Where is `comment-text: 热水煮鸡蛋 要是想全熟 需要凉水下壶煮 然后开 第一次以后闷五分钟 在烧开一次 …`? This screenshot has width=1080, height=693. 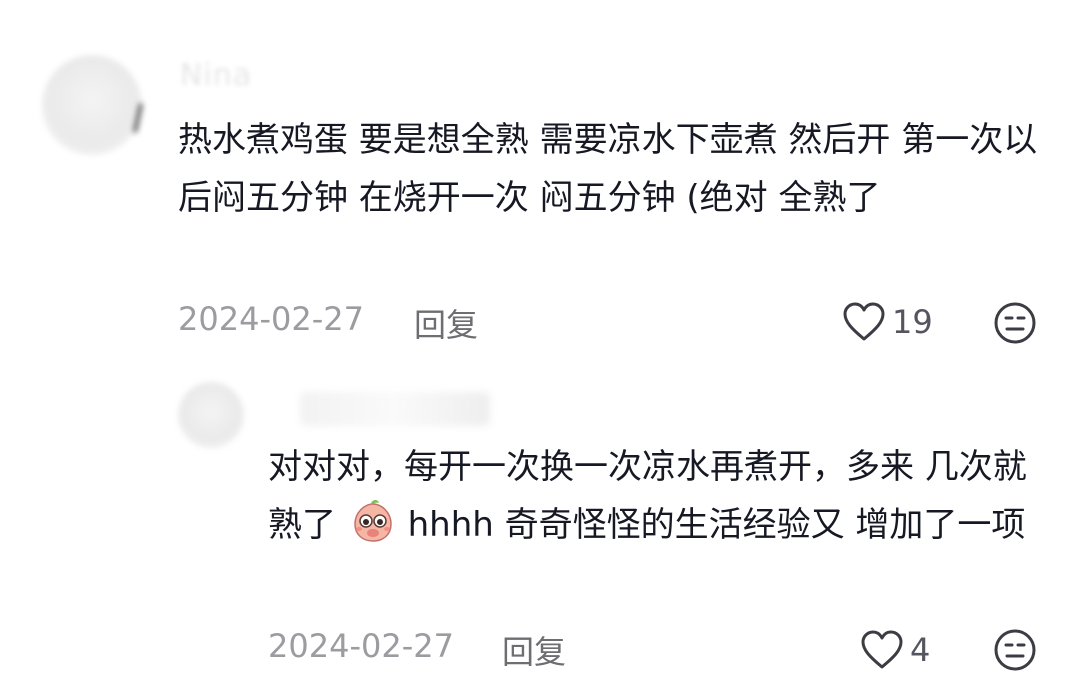 comment-text: 热水煮鸡蛋 要是想全熟 需要凉水下壶煮 然后开 第一次以后闷五分钟 在烧开一次 … is located at coordinates (608, 169).